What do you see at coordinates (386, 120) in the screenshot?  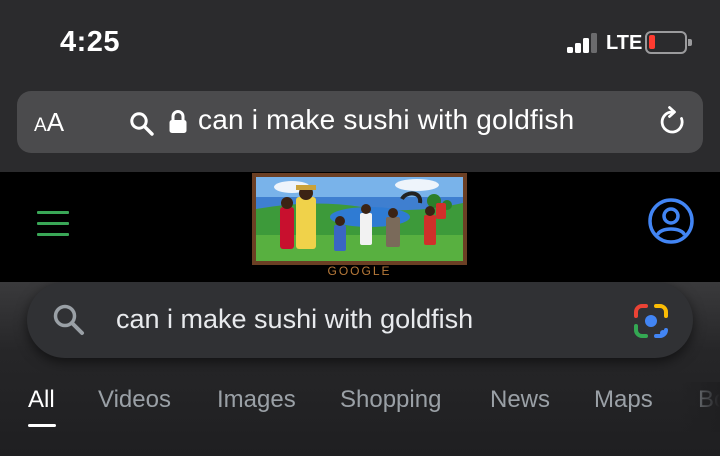 I see `url-text: can i make sushi with goldfish` at bounding box center [386, 120].